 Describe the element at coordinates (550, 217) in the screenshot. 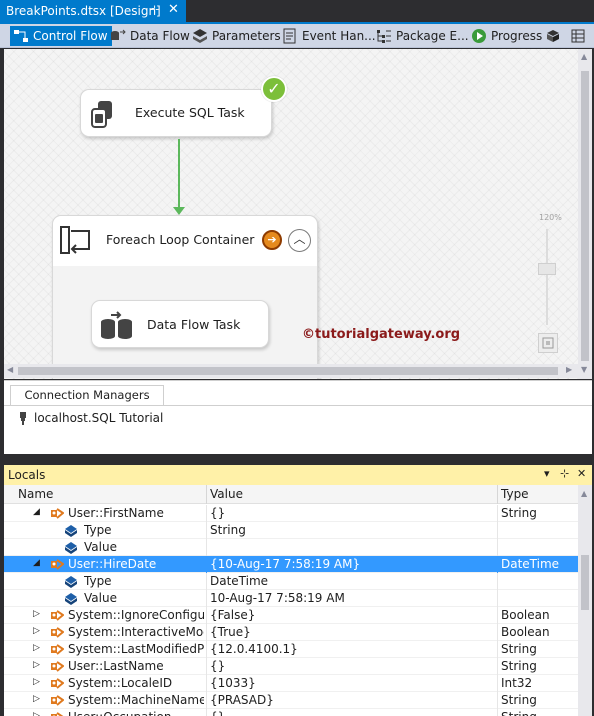

I see `zoom-level: 120%` at that location.